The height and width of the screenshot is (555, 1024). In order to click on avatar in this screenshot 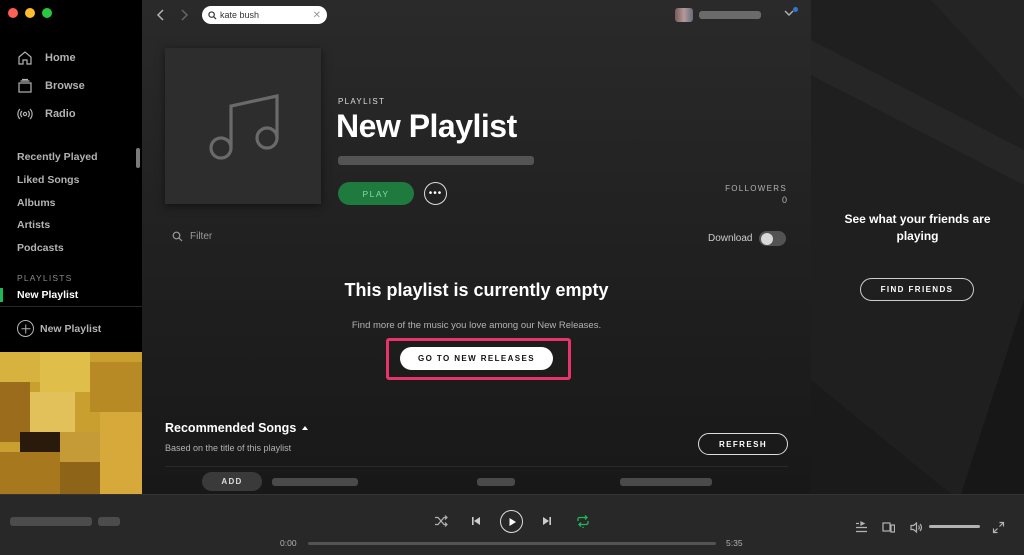, I will do `click(684, 15)`.